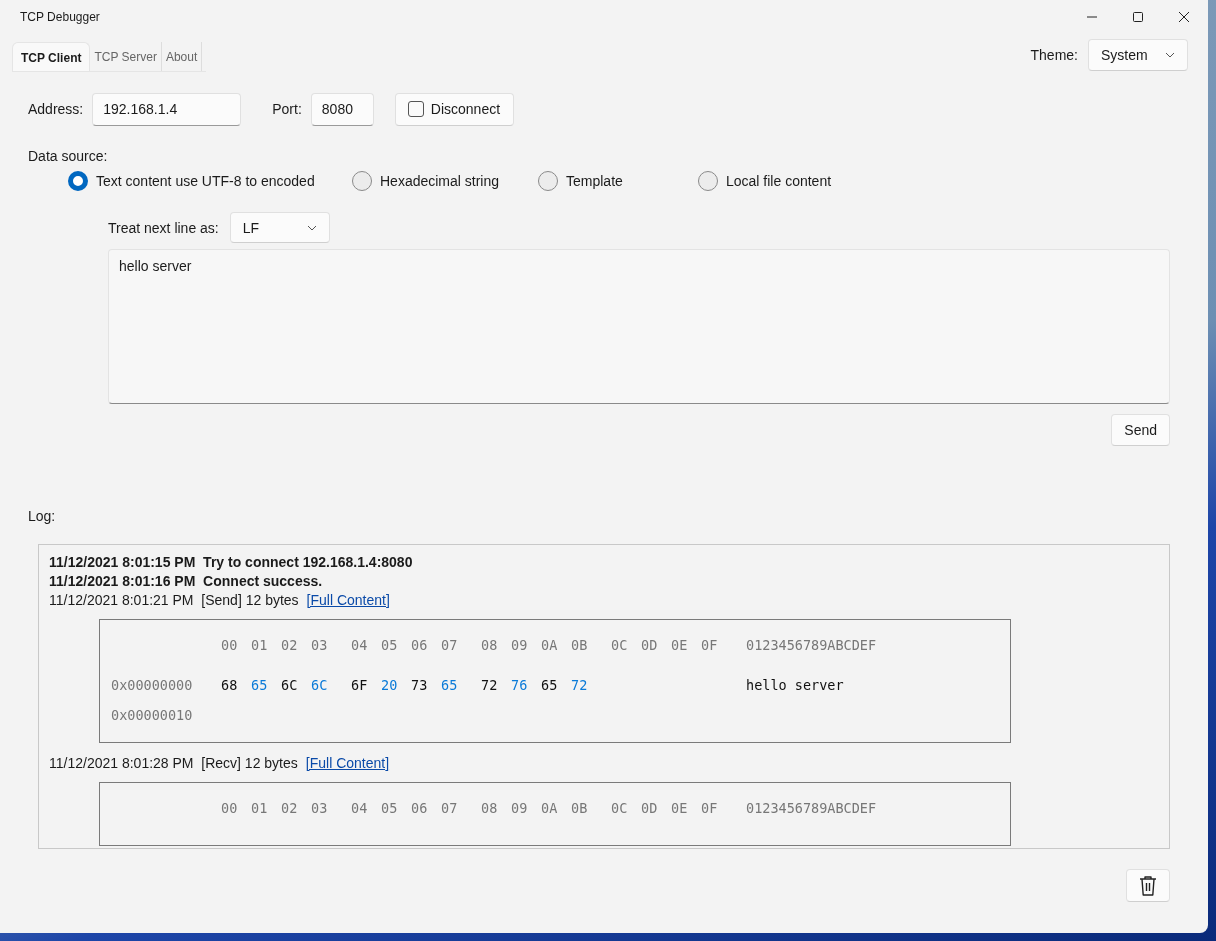 Image resolution: width=1216 pixels, height=941 pixels. I want to click on hex-byte: 68, so click(230, 685).